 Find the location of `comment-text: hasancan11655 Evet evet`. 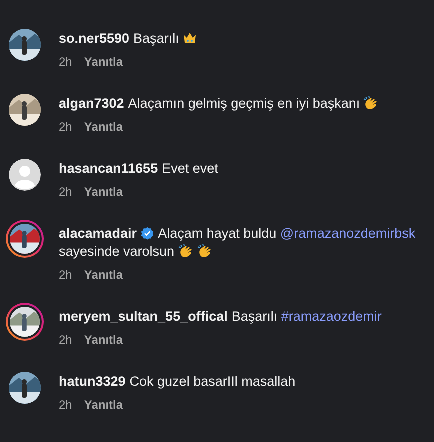

comment-text: hasancan11655 Evet evet is located at coordinates (139, 169).